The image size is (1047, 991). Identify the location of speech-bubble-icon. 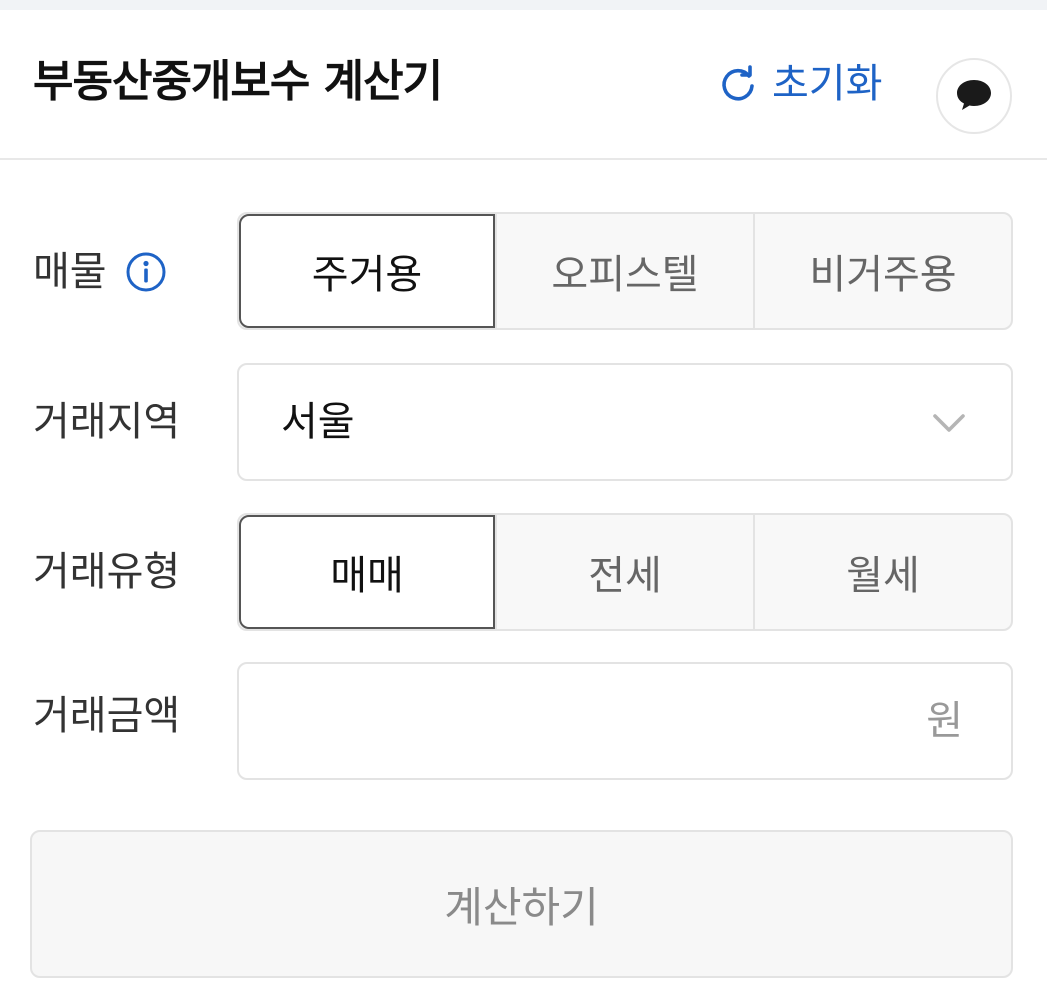
(974, 96).